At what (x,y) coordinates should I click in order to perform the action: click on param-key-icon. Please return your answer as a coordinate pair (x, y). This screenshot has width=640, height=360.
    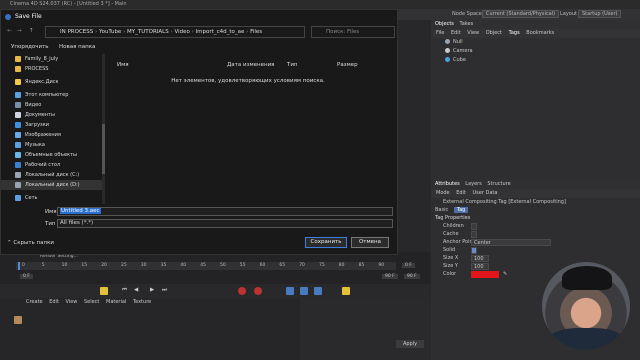
    Looking at the image, I should click on (346, 291).